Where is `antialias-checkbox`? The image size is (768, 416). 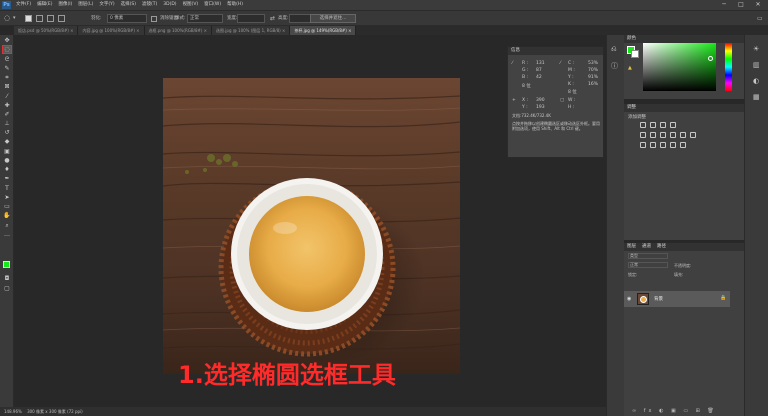
antialias-checkbox is located at coordinates (154, 19).